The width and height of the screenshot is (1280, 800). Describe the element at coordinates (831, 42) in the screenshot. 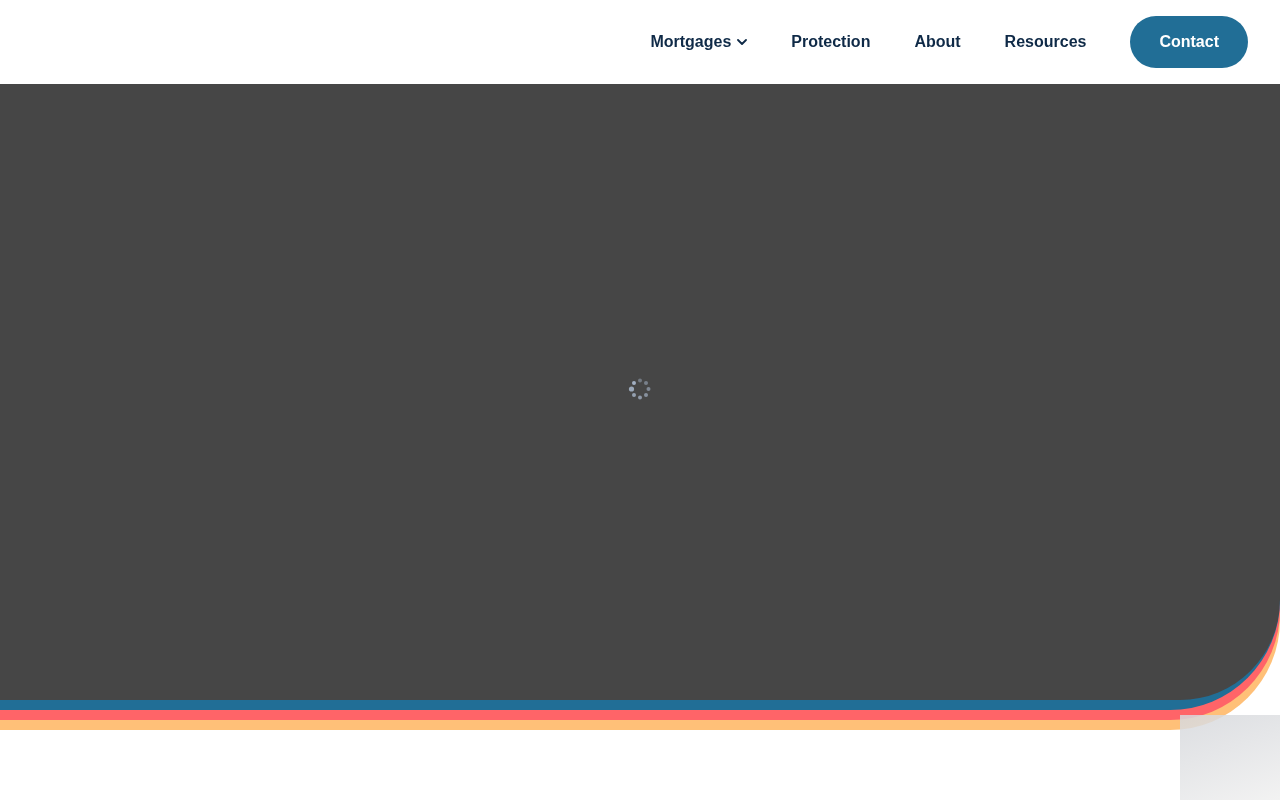

I see `nav-link: Protection` at that location.